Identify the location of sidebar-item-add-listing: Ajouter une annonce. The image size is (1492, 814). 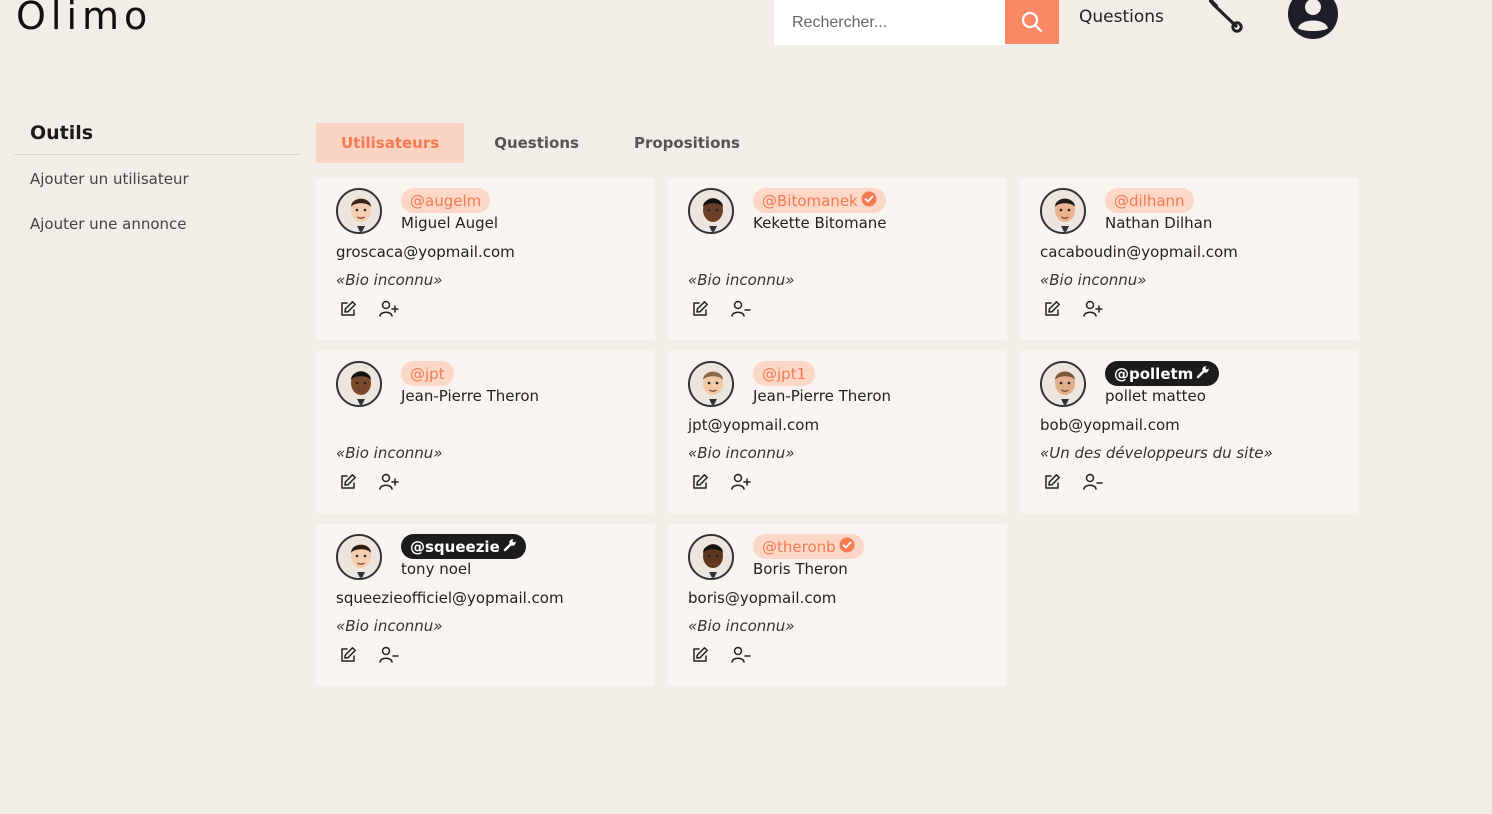
(157, 224).